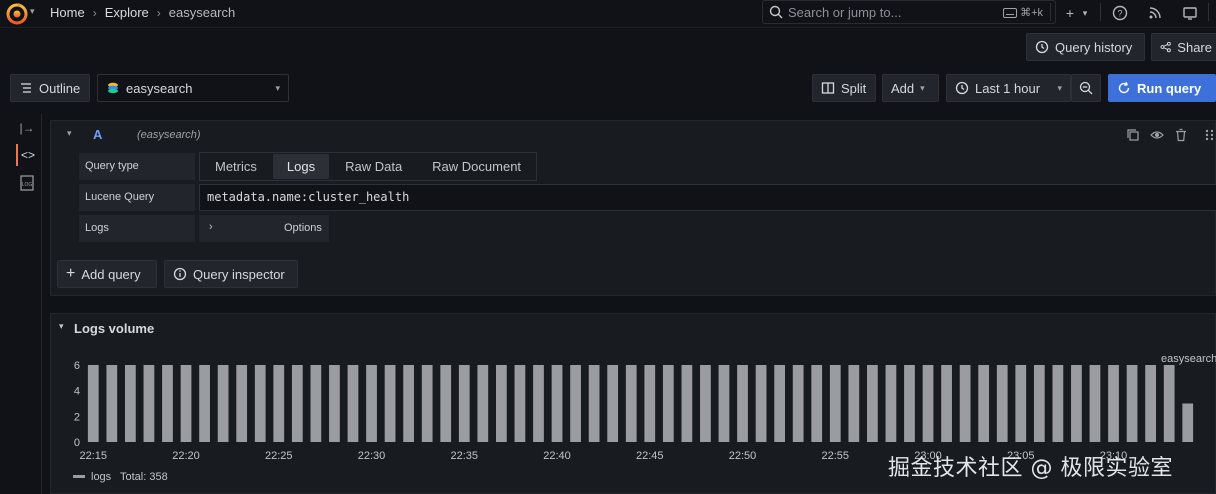 The height and width of the screenshot is (494, 1216). I want to click on run-query-button: Run query, so click(1162, 88).